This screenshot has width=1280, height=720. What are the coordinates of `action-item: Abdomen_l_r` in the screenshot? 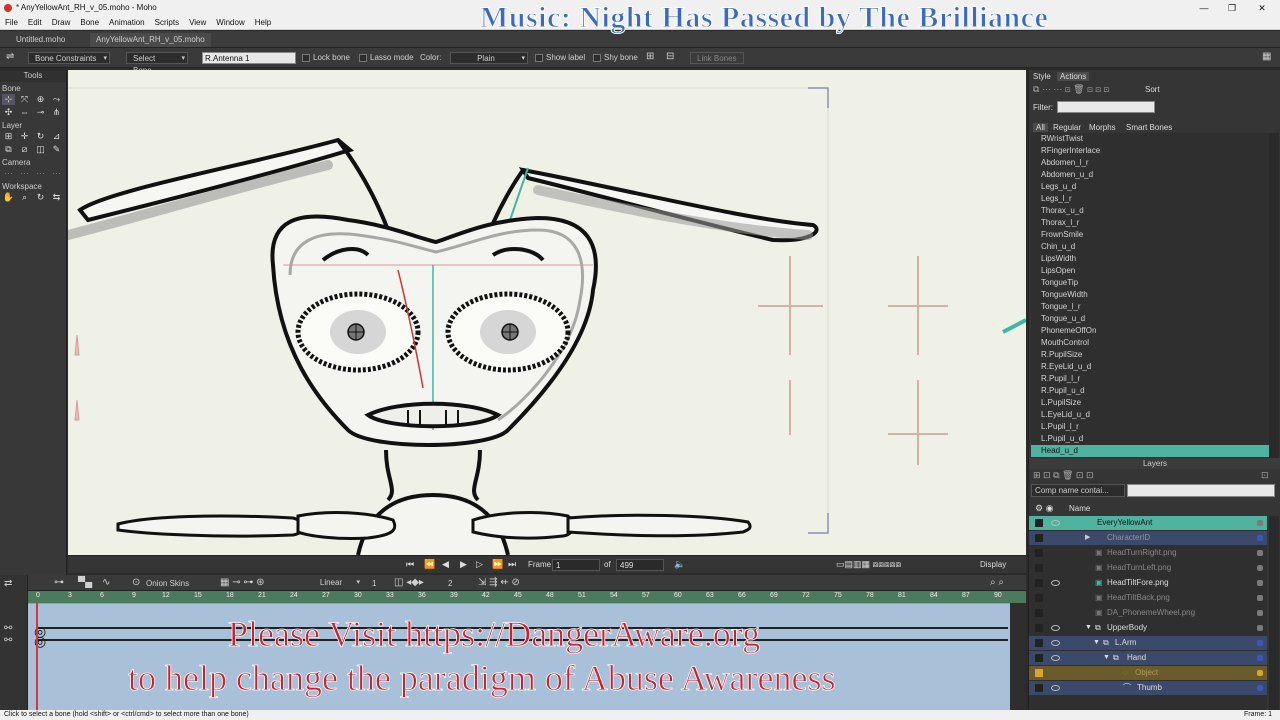 It's located at (1150, 163).